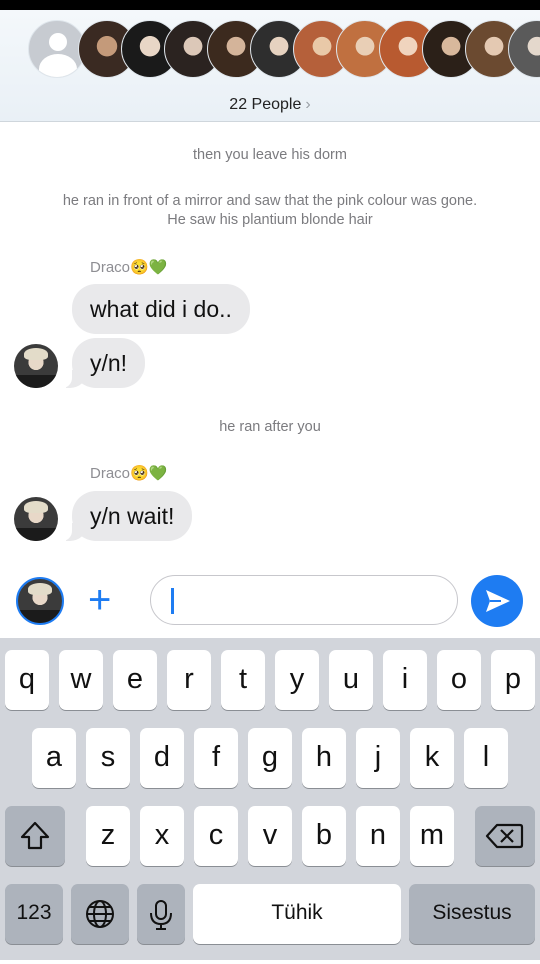 This screenshot has width=540, height=964. I want to click on system-message: then you leave his dorm, so click(270, 155).